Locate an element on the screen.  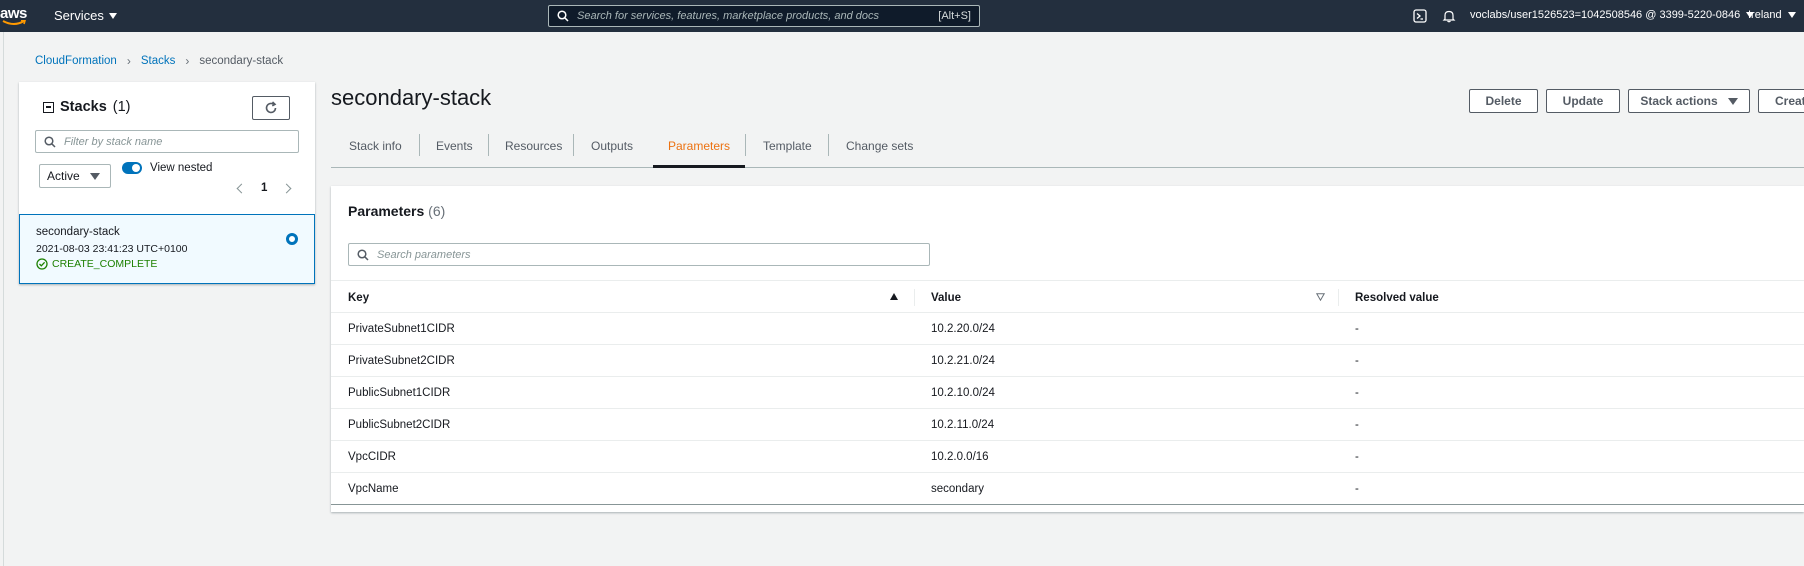
table-row: VpcCIDR 10.2.0.0/16 - is located at coordinates (1067, 457).